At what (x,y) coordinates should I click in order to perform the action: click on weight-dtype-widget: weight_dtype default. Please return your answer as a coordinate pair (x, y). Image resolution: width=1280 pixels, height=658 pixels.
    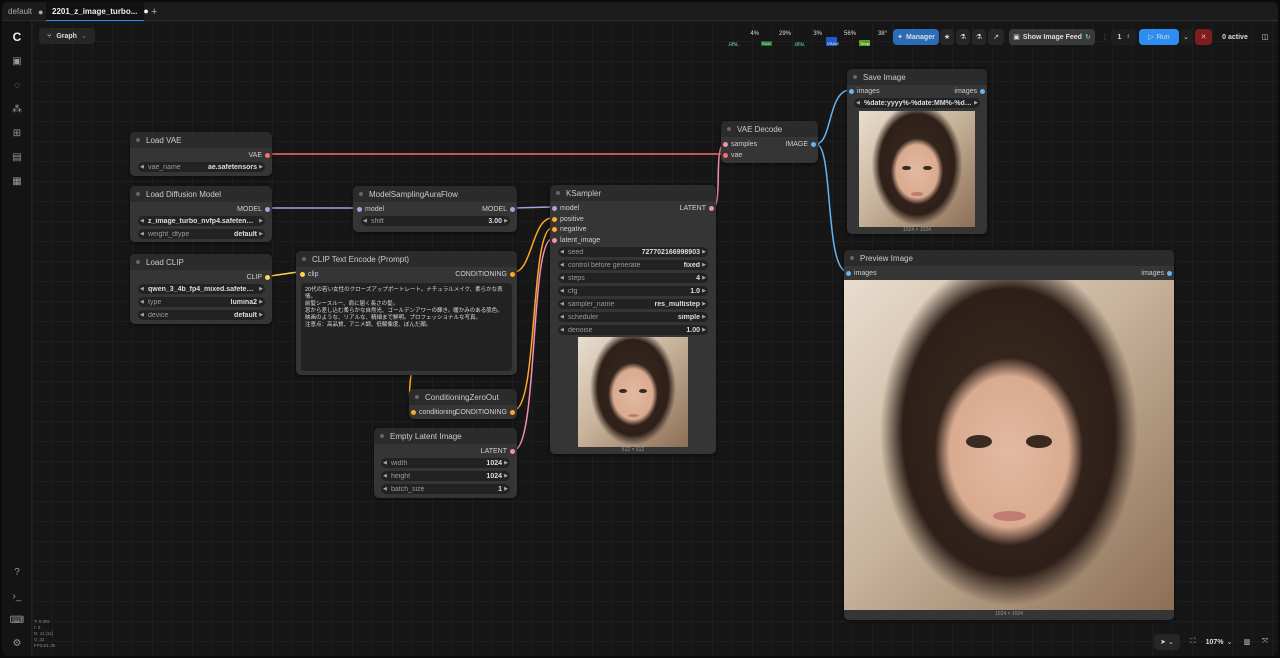
    Looking at the image, I should click on (201, 234).